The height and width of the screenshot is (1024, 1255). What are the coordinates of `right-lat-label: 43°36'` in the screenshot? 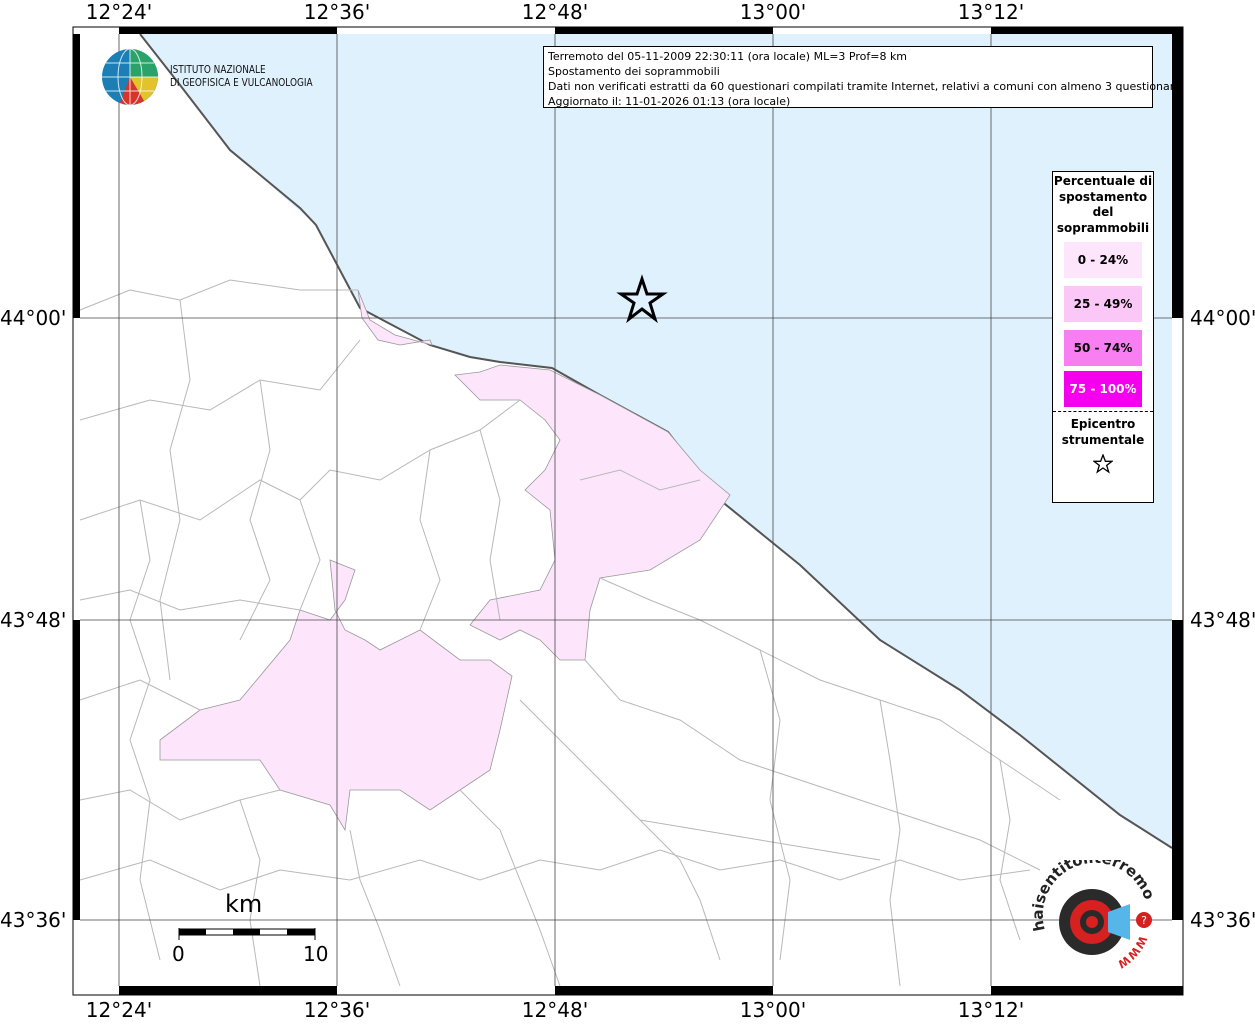 It's located at (1222, 920).